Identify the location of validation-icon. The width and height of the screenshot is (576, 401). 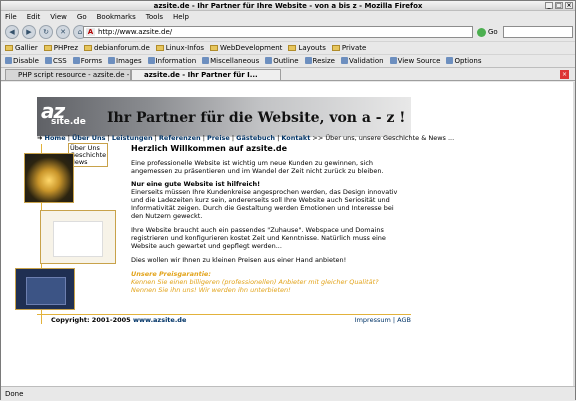
(344, 60).